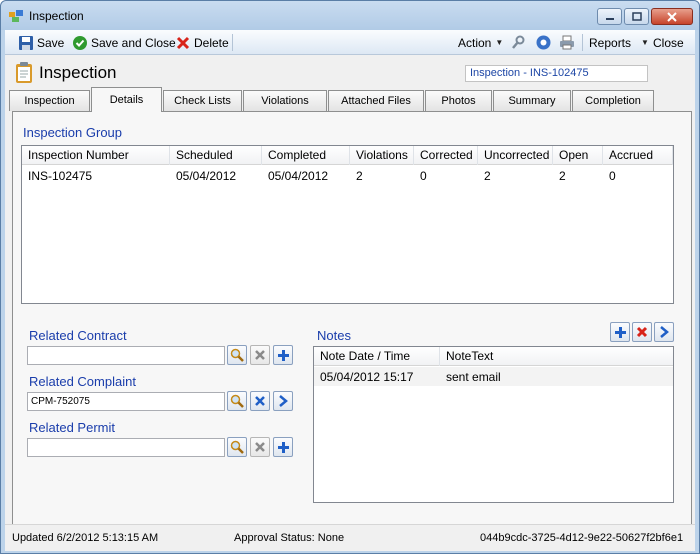 This screenshot has height=554, width=700. Describe the element at coordinates (480, 42) in the screenshot. I see `action-menu: Action ▼` at that location.